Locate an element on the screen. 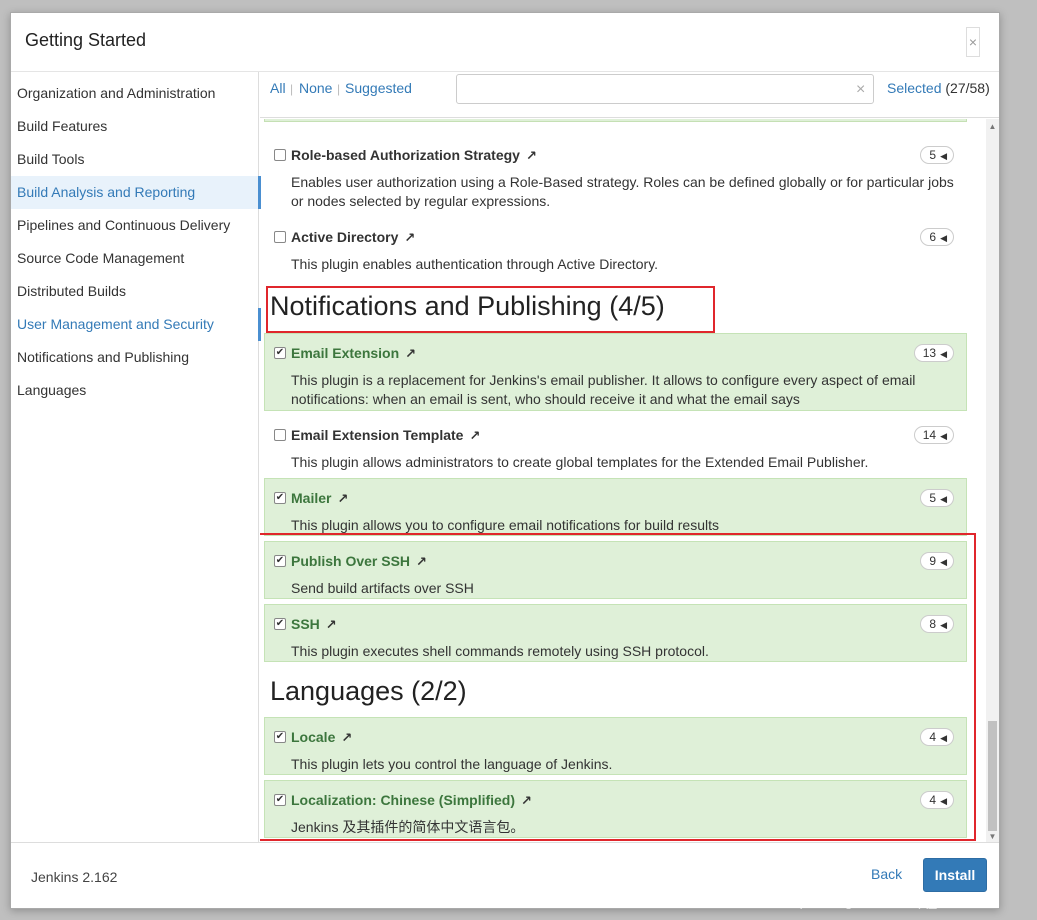 The width and height of the screenshot is (1037, 920). dependency-badge: 14 ◀ is located at coordinates (933, 435).